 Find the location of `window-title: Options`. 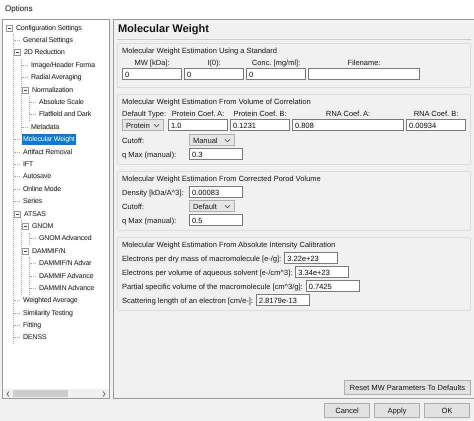

window-title: Options is located at coordinates (237, 9).